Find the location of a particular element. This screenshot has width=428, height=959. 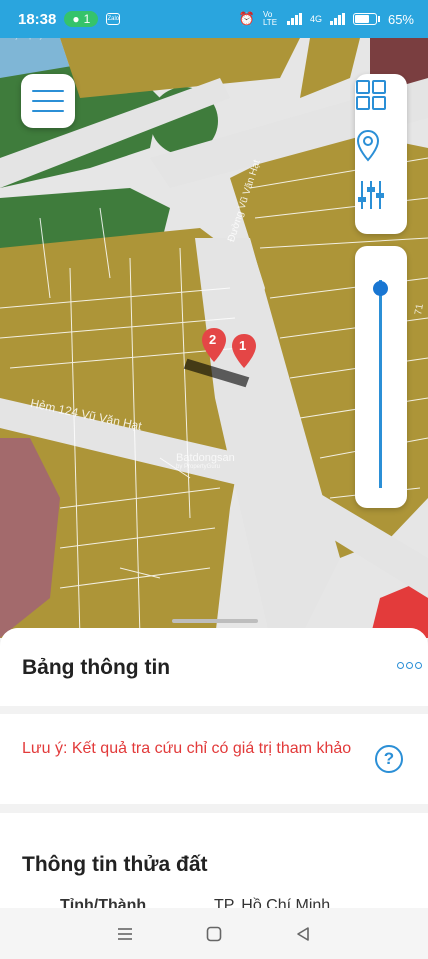

back-button is located at coordinates (303, 934).